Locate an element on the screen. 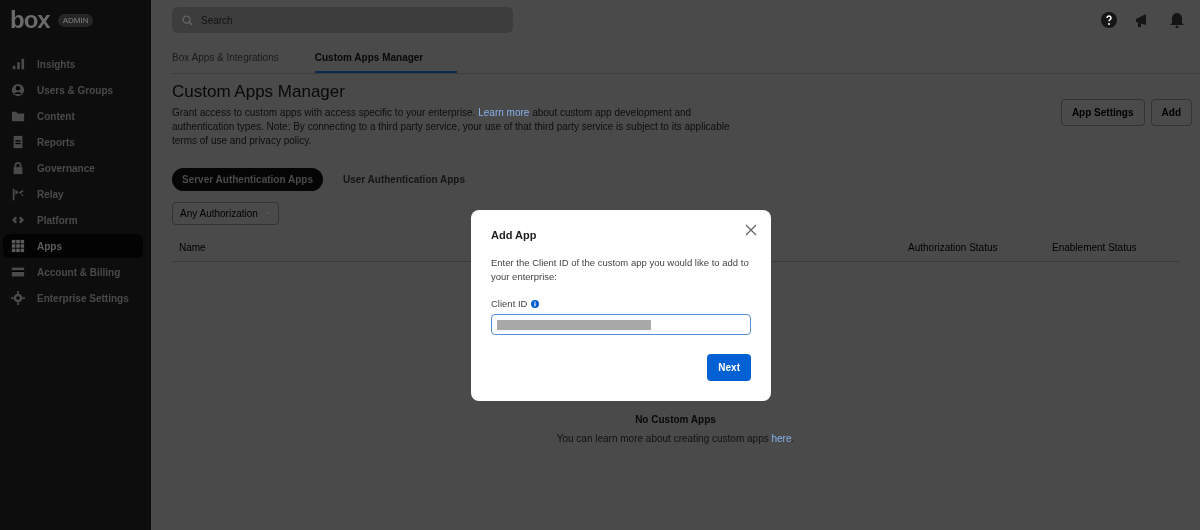  page-title: Custom Apps Manager is located at coordinates (259, 92).